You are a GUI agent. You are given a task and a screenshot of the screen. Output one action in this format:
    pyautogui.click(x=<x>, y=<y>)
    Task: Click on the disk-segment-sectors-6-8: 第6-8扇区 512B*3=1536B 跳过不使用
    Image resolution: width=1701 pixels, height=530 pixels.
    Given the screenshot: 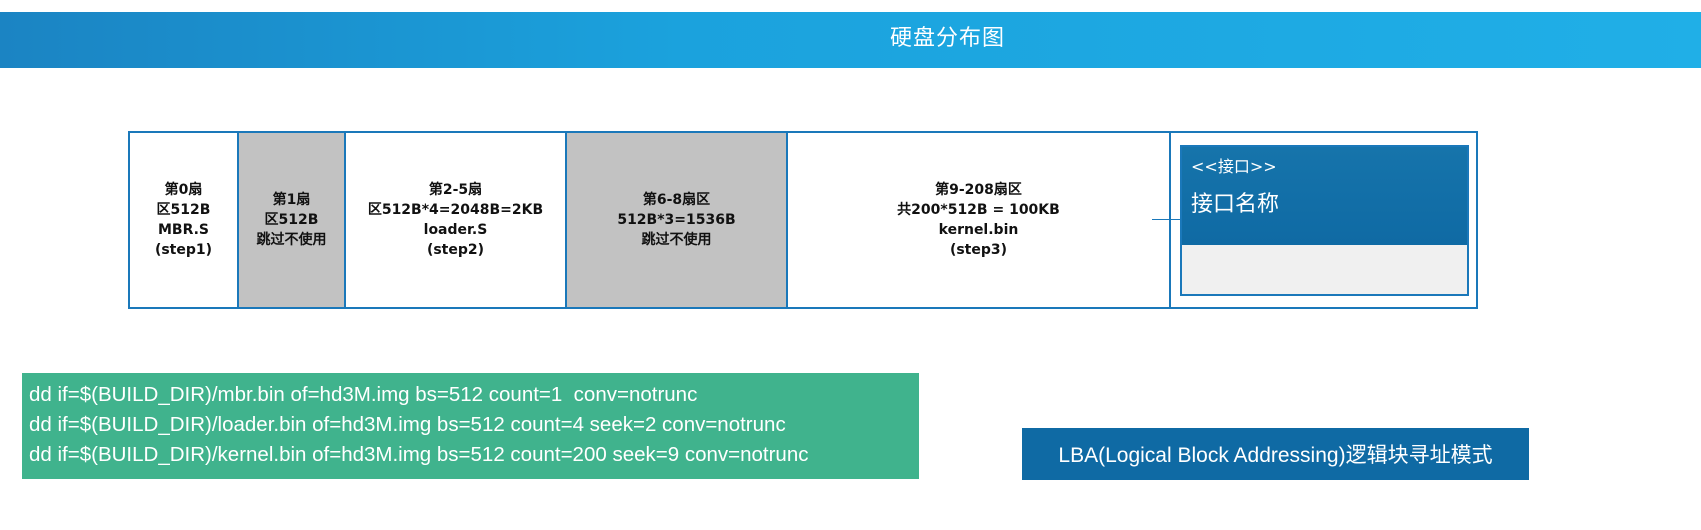 What is the action you would take?
    pyautogui.click(x=677, y=220)
    